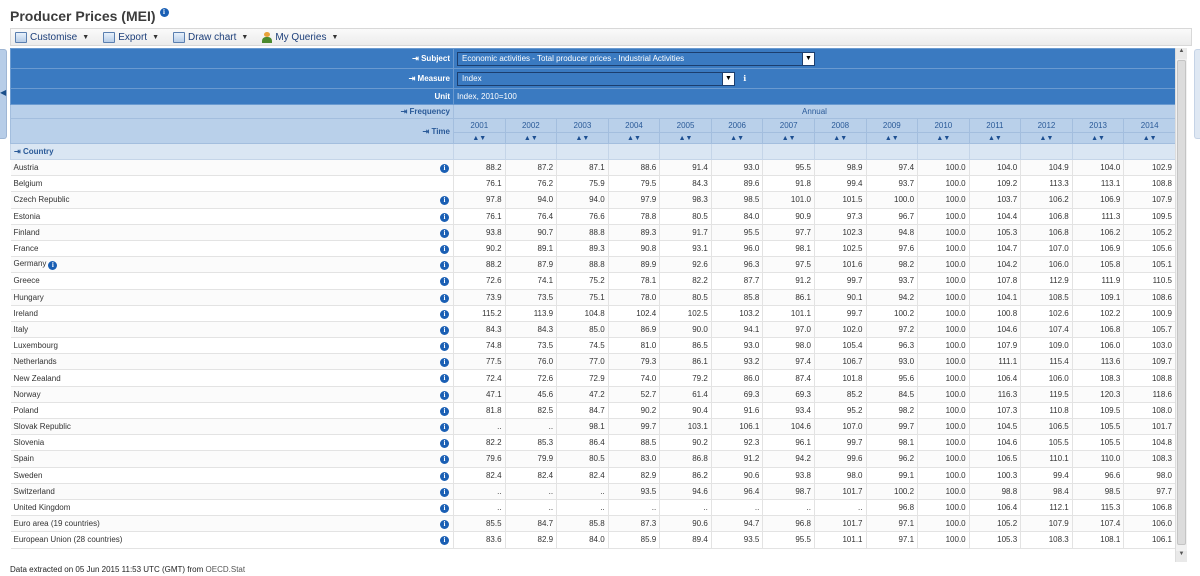 Image resolution: width=1200 pixels, height=576 pixels. What do you see at coordinates (744, 78) in the screenshot?
I see `info-icon: ℹ` at bounding box center [744, 78].